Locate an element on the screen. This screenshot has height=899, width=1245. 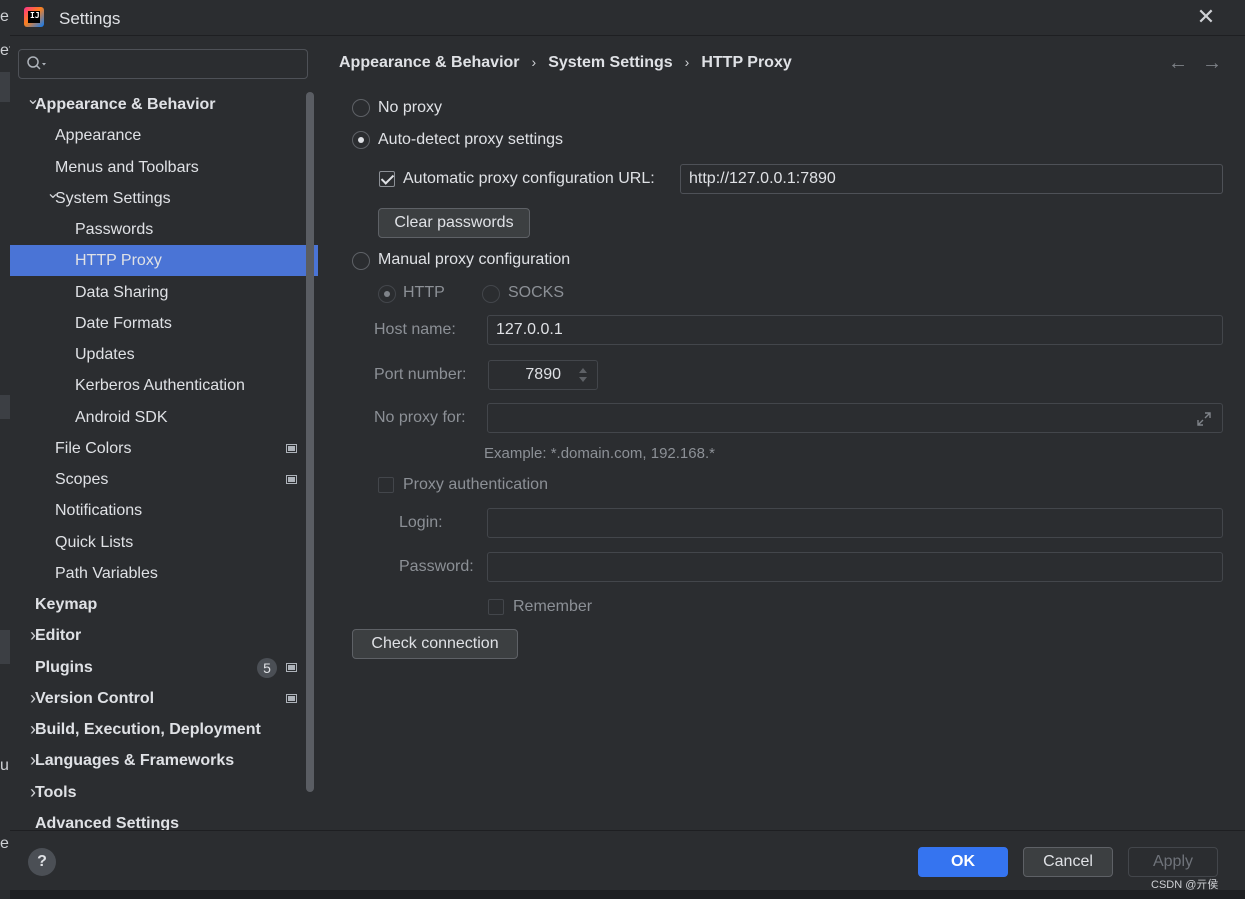
sidebar-item-label: Languages & Frameworks is located at coordinates (135, 761).